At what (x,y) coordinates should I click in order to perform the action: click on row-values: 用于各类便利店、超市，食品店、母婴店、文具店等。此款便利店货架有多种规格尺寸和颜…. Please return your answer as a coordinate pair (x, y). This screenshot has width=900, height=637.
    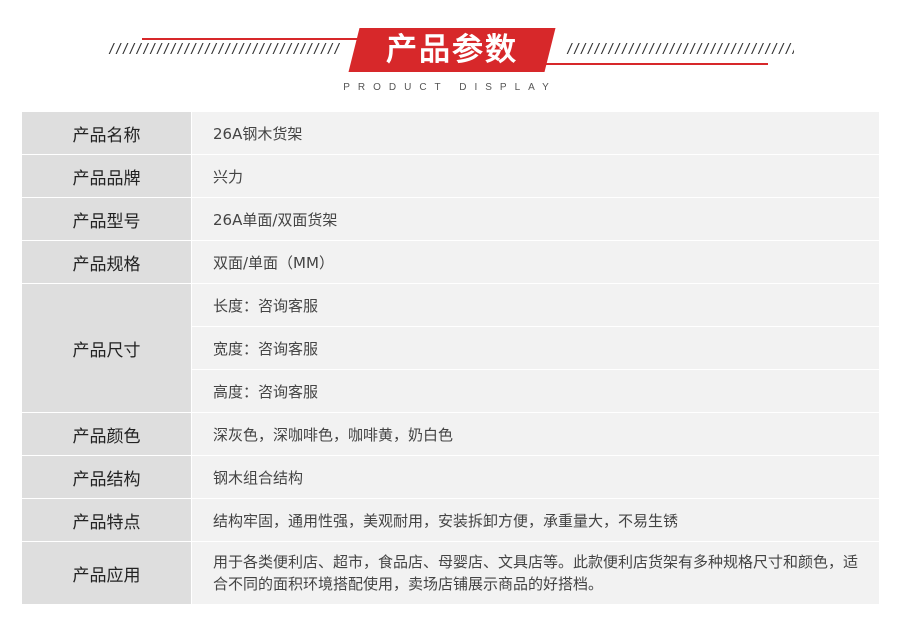
    Looking at the image, I should click on (535, 573).